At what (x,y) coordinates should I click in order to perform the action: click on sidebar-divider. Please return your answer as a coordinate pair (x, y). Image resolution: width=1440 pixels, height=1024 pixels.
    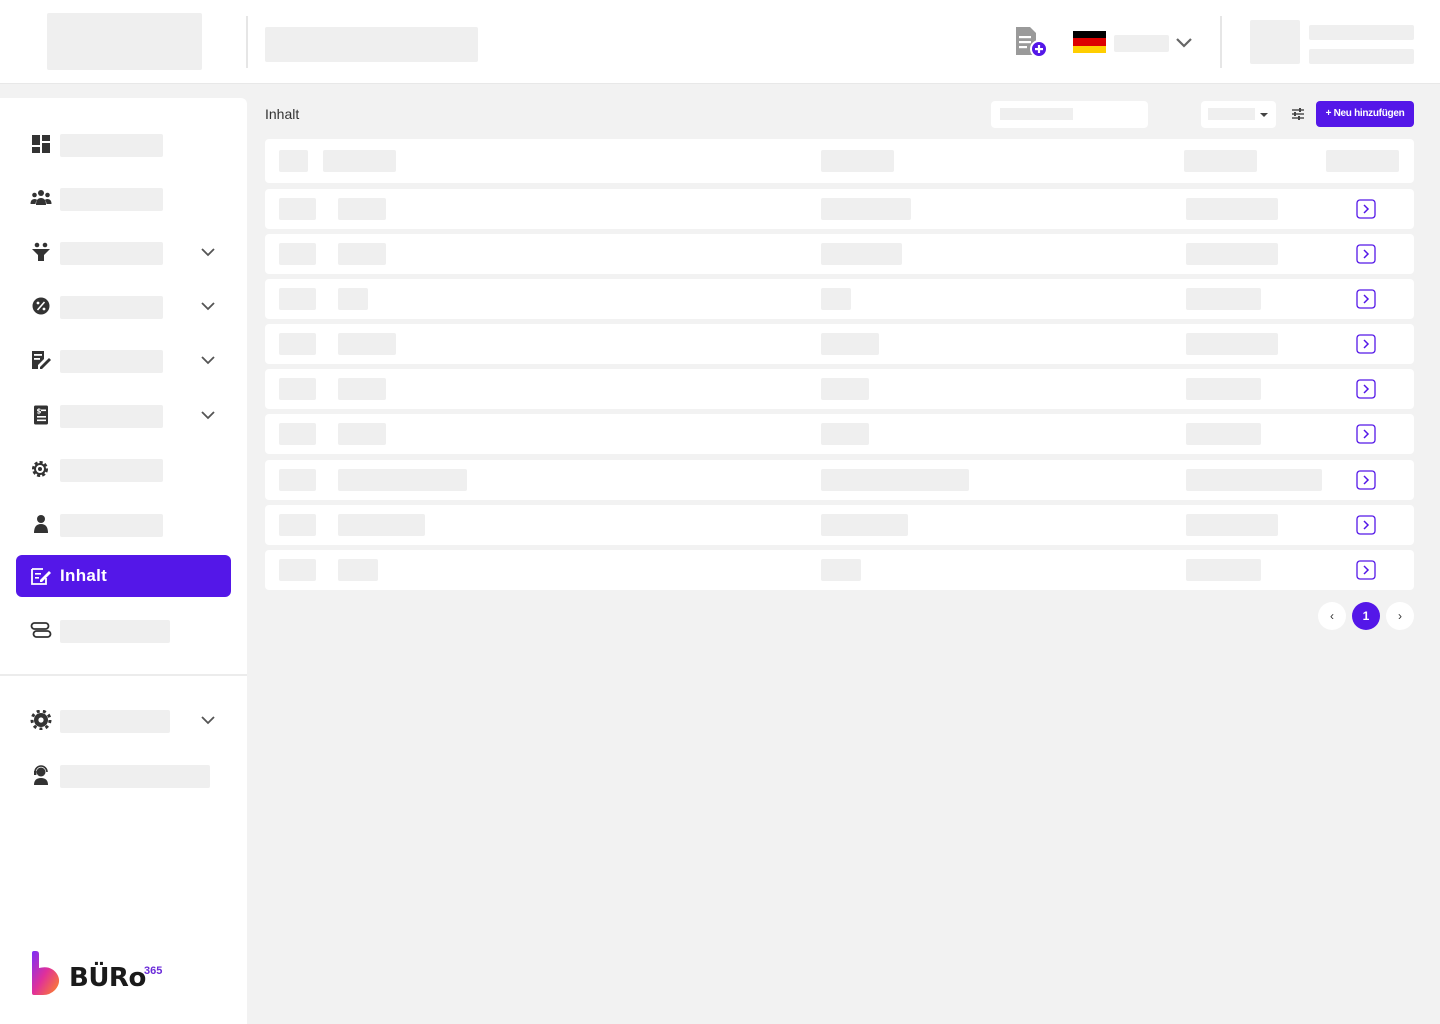
    Looking at the image, I should click on (123, 675).